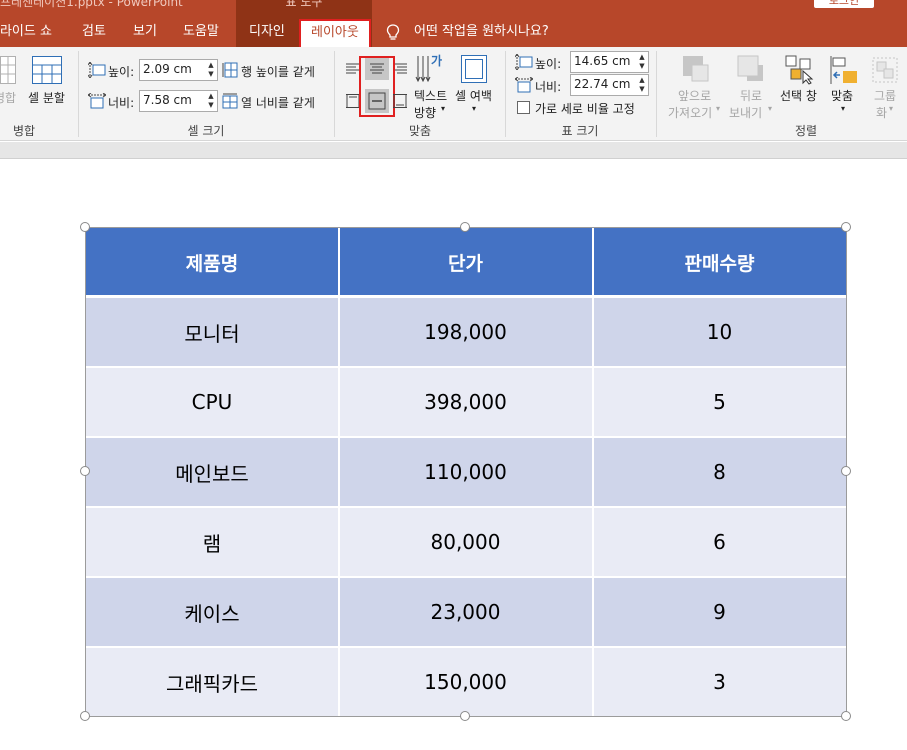 Image resolution: width=907 pixels, height=750 pixels. Describe the element at coordinates (212, 332) in the screenshot. I see `table-cell: 모니터` at that location.